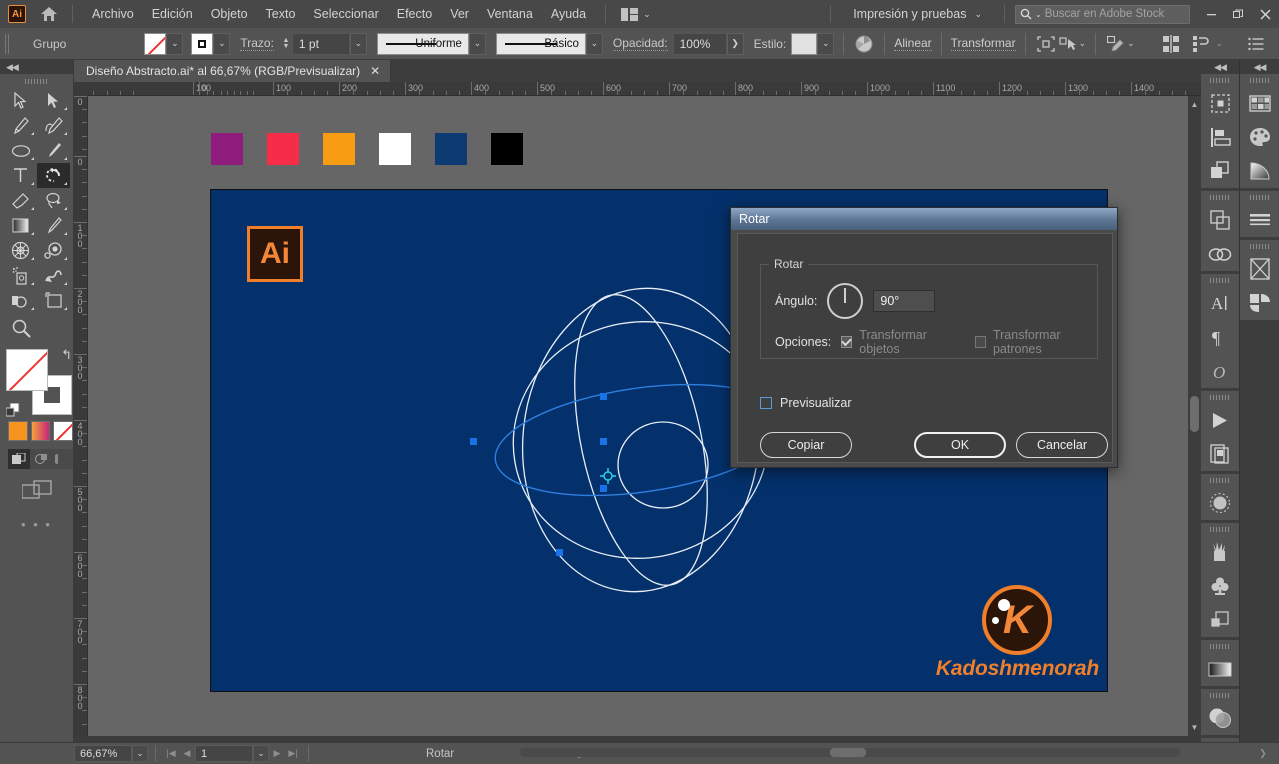 This screenshot has height=764, width=1279. I want to click on recolor-artwork-icon, so click(864, 44).